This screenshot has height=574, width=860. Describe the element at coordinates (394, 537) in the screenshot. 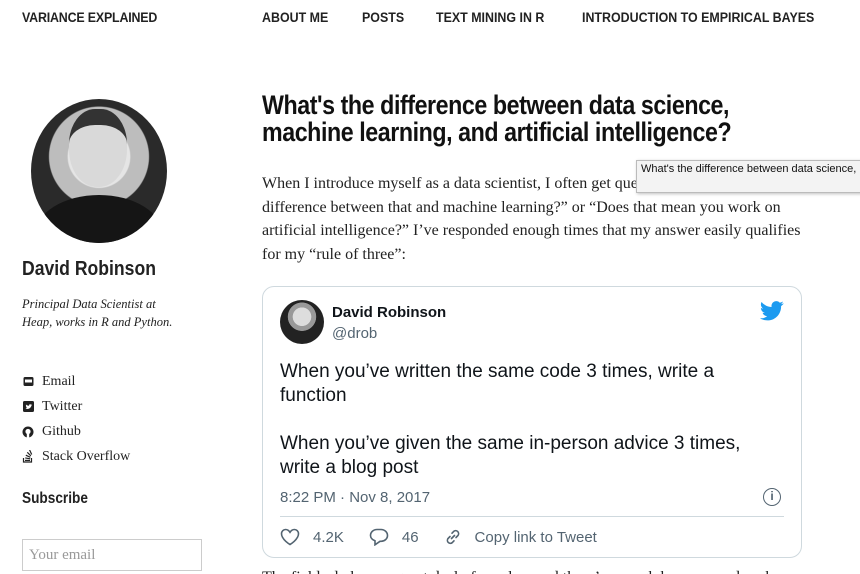

I see `reply-button: 46` at that location.